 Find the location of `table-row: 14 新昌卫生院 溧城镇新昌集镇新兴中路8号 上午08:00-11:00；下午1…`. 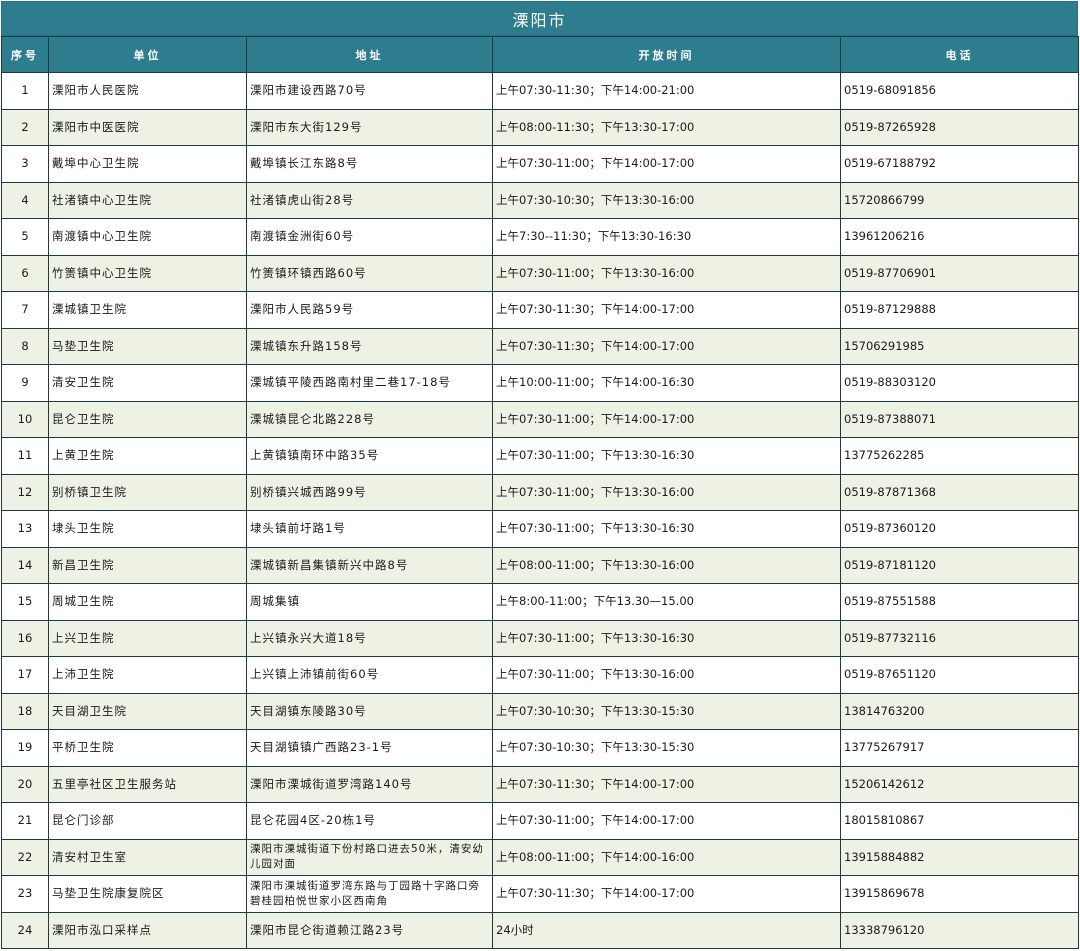

table-row: 14 新昌卫生院 溧城镇新昌集镇新兴中路8号 上午08:00-11:00；下午1… is located at coordinates (540, 565).